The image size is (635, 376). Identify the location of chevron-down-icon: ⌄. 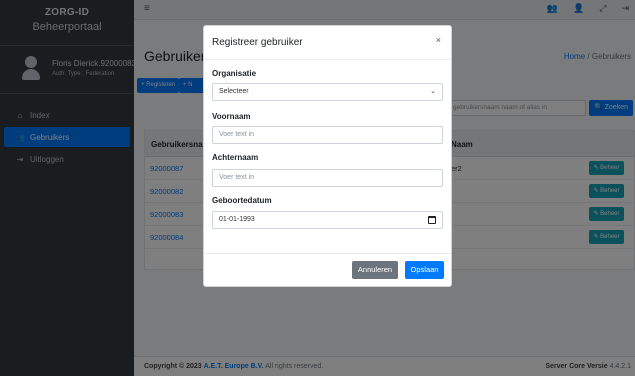
(433, 91).